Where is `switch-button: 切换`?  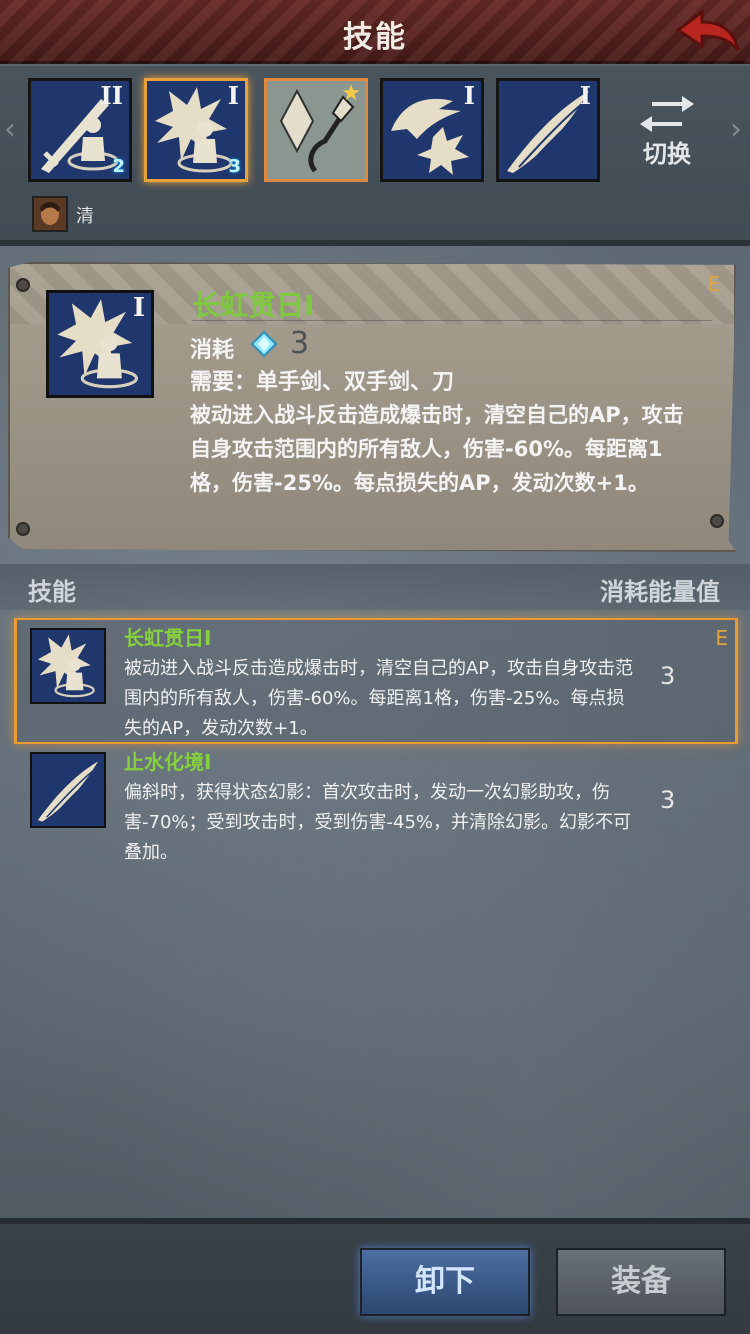 switch-button: 切换 is located at coordinates (667, 130).